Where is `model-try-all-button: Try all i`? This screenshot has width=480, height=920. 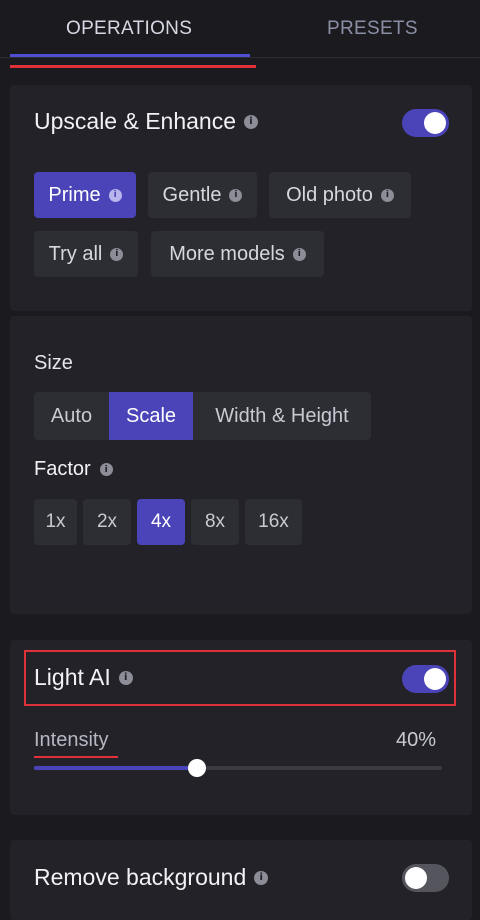 model-try-all-button: Try all i is located at coordinates (86, 254).